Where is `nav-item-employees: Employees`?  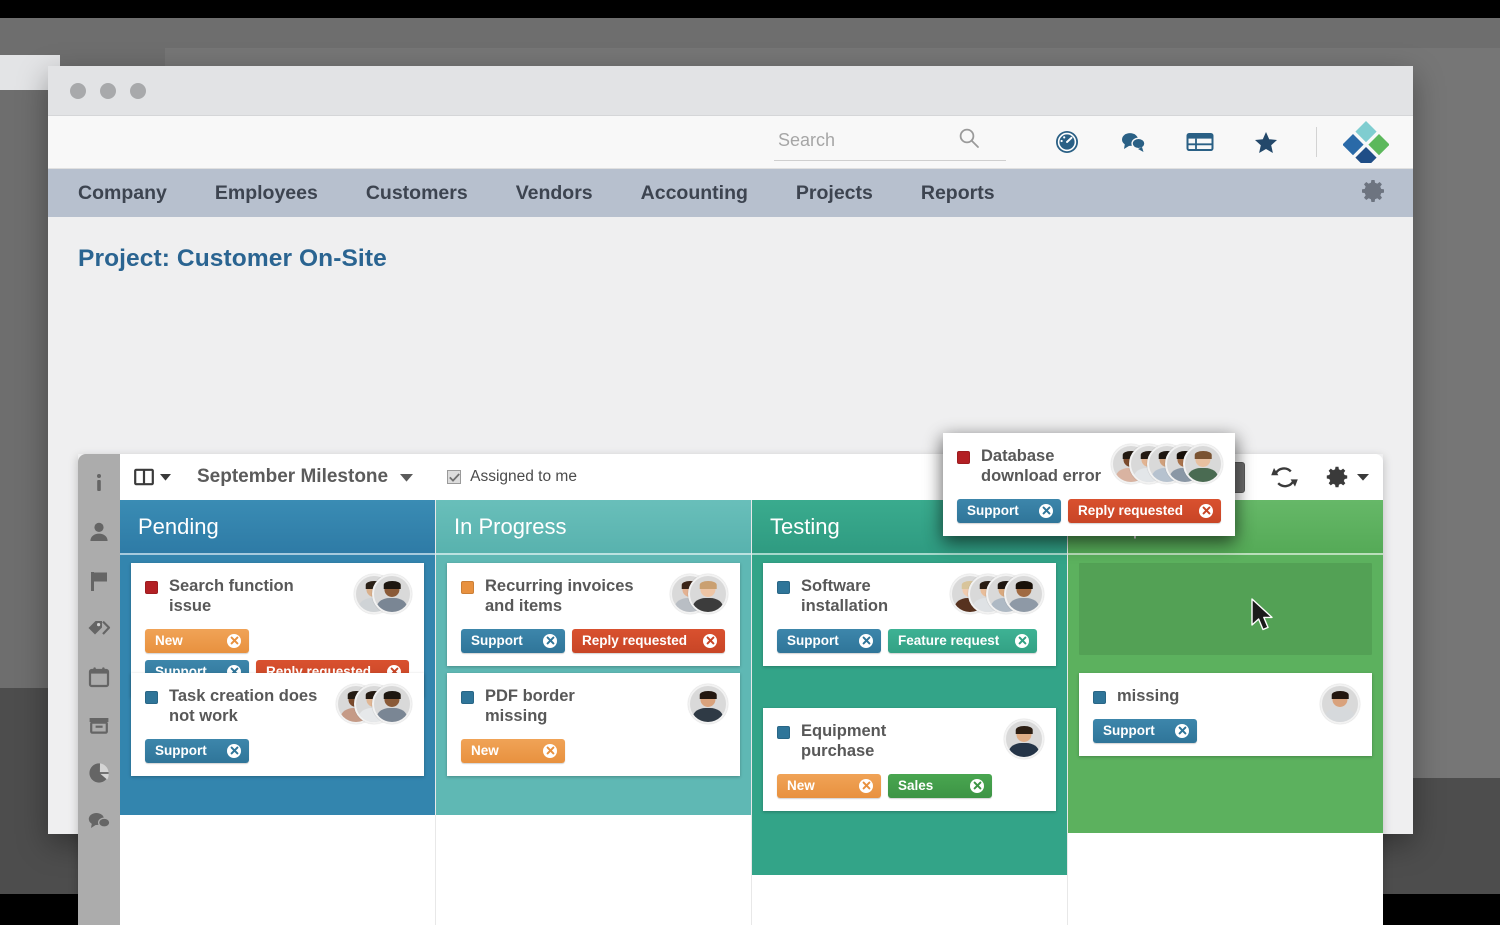
nav-item-employees: Employees is located at coordinates (266, 193).